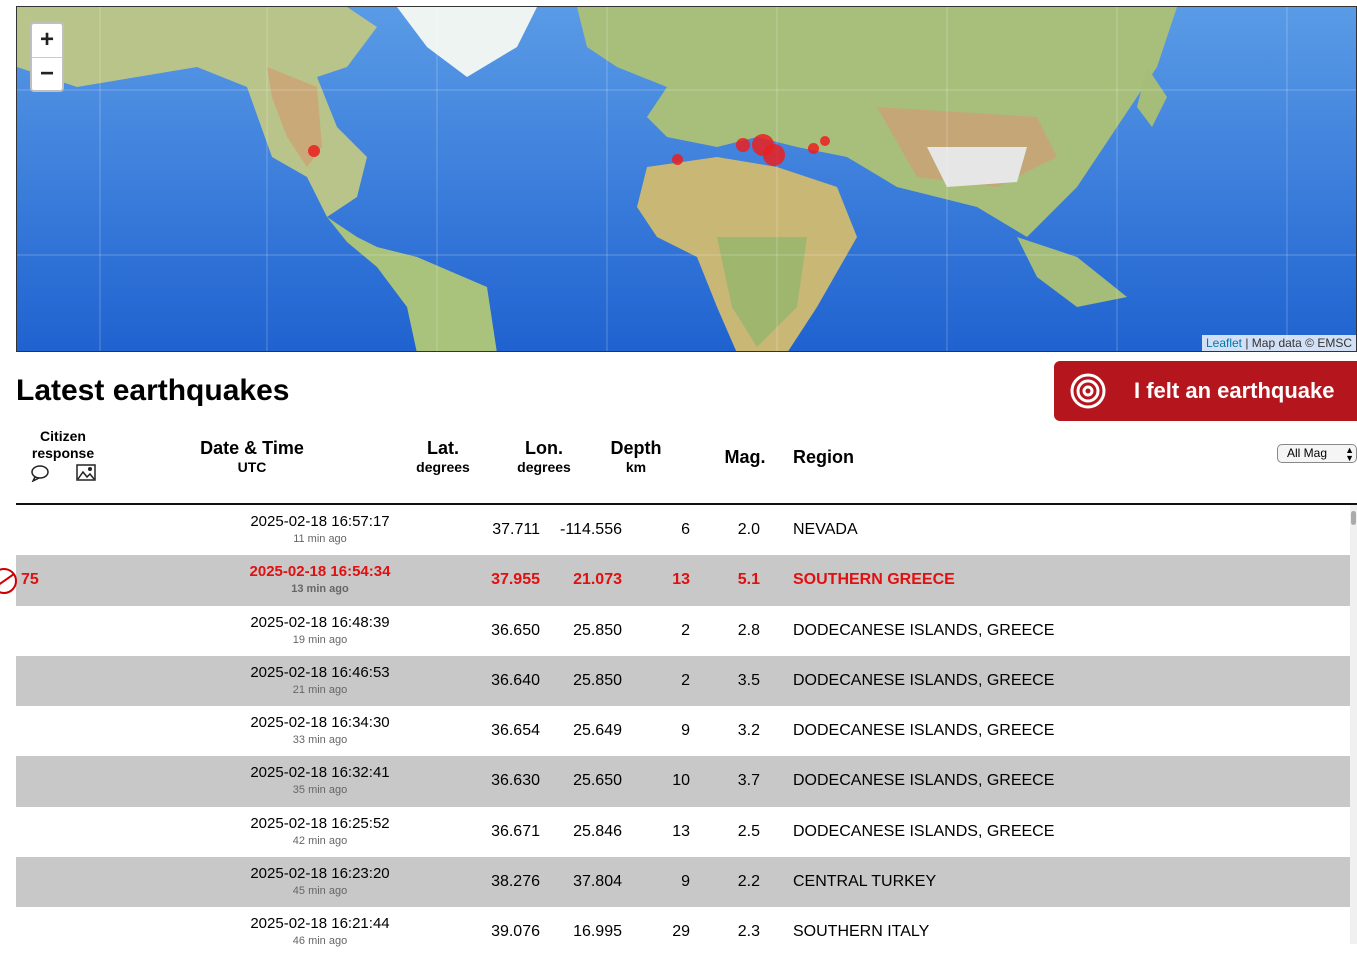  What do you see at coordinates (443, 467) in the screenshot?
I see `lat-header-sub: degrees` at bounding box center [443, 467].